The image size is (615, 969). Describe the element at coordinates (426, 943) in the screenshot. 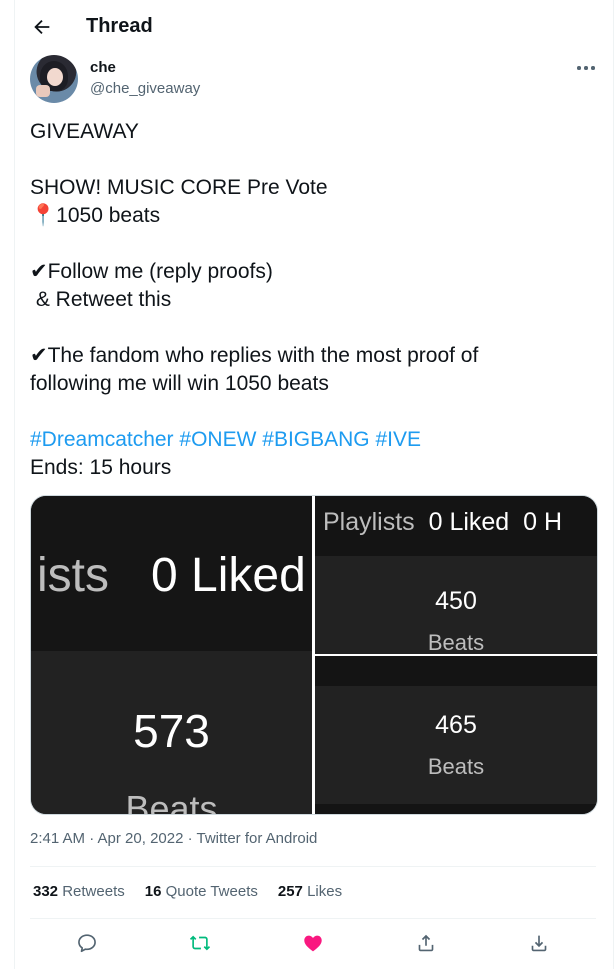

I see `share-icon` at that location.